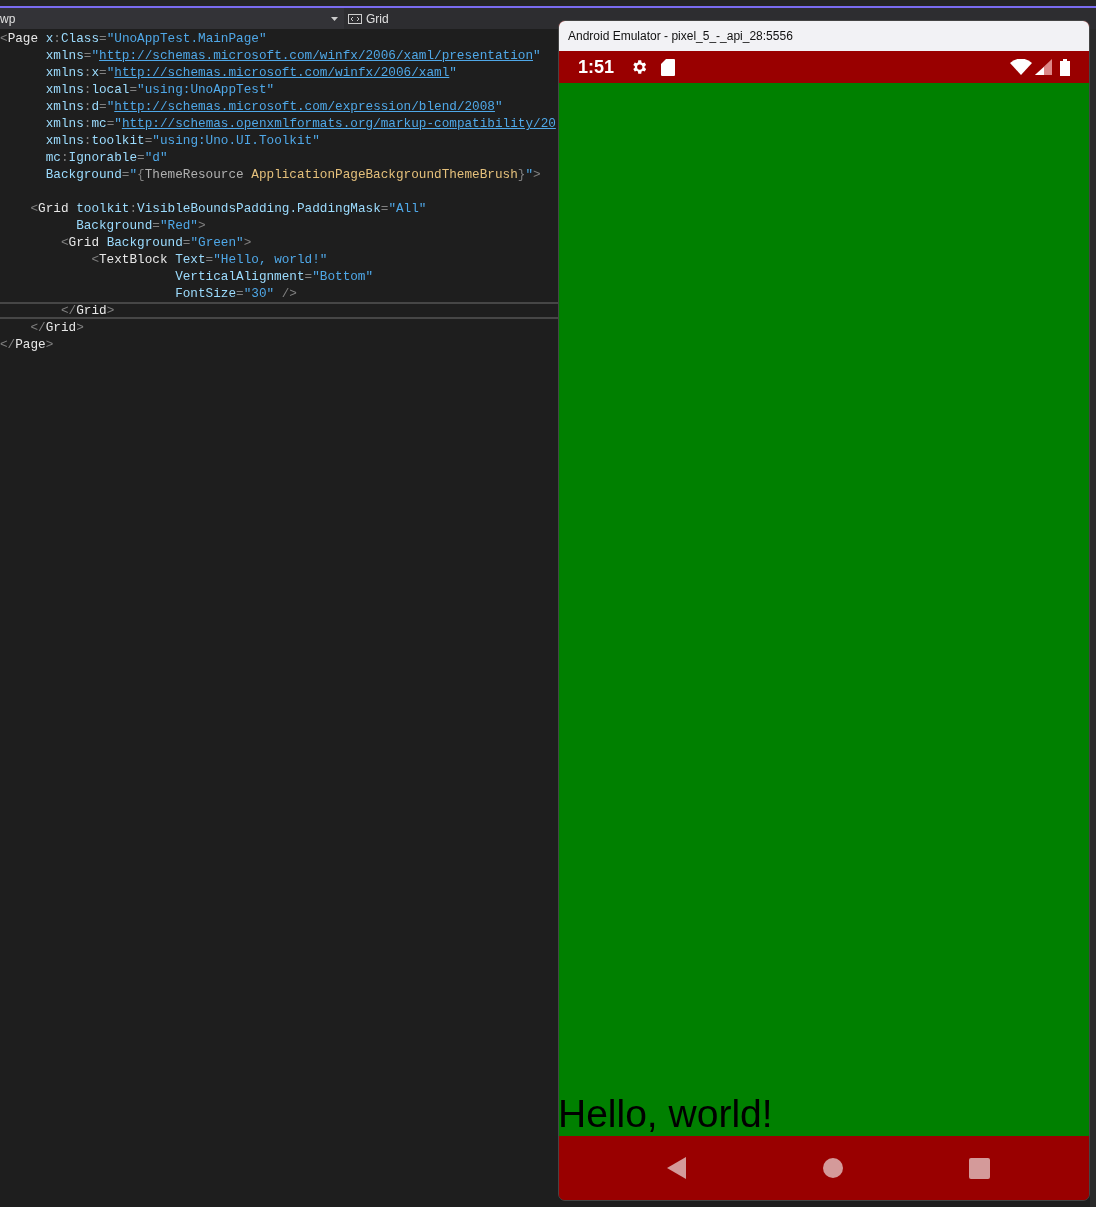  I want to click on sd-card-icon, so click(668, 67).